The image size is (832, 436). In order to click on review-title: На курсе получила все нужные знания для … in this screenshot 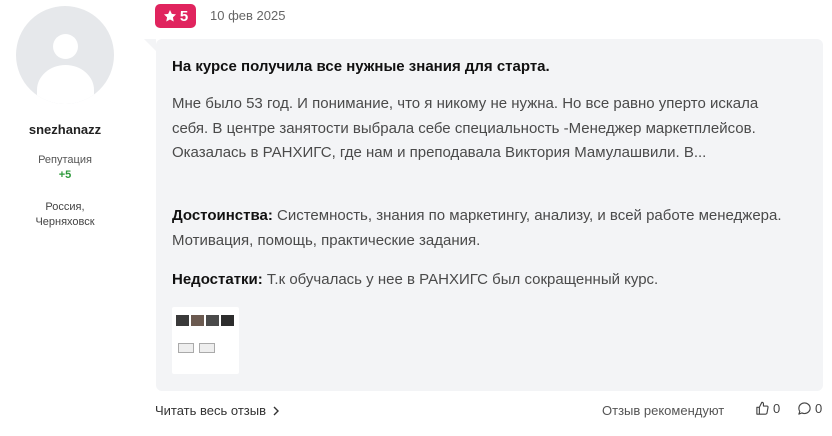, I will do `click(361, 66)`.